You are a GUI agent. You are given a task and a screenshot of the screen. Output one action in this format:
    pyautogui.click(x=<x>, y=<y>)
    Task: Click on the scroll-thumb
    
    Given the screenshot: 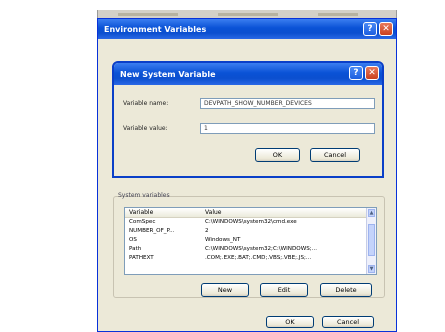 What is the action you would take?
    pyautogui.click(x=371, y=240)
    